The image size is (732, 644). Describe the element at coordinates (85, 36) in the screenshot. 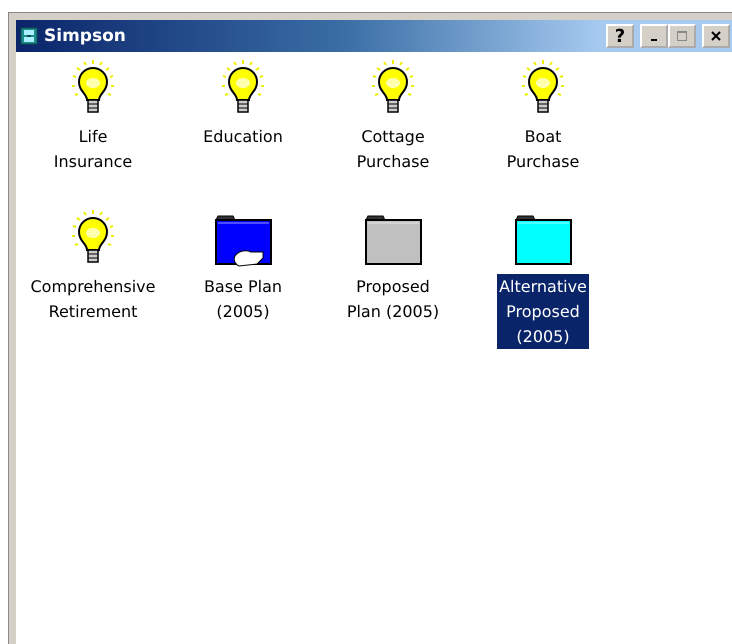

I see `window-title: Simpson` at that location.